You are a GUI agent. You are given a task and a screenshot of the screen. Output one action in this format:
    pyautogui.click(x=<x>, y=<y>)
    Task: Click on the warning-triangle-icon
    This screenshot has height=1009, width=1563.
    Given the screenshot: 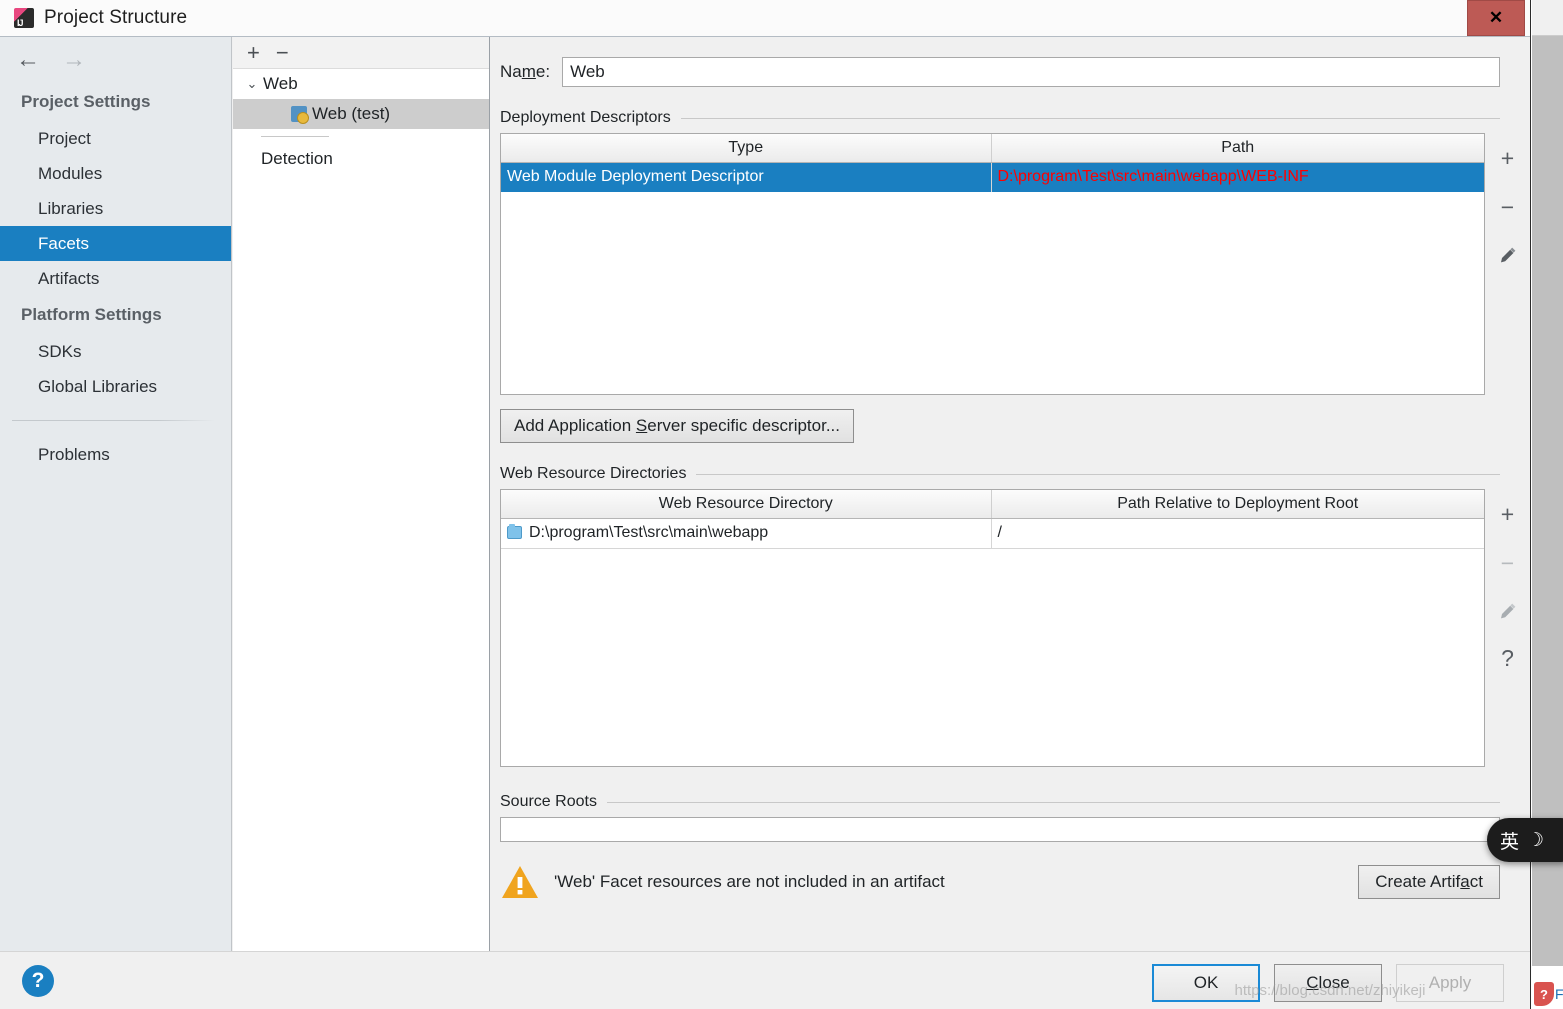 What is the action you would take?
    pyautogui.click(x=520, y=882)
    